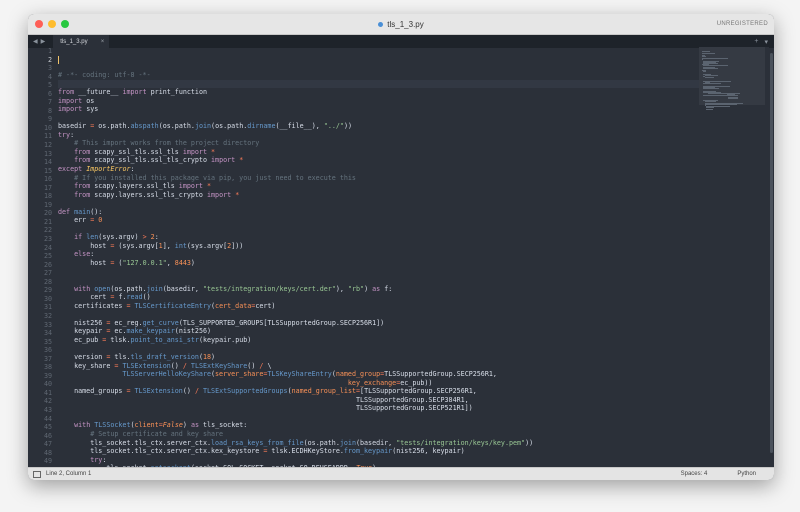 The width and height of the screenshot is (800, 512). I want to click on zoom-window-button, so click(65, 24).